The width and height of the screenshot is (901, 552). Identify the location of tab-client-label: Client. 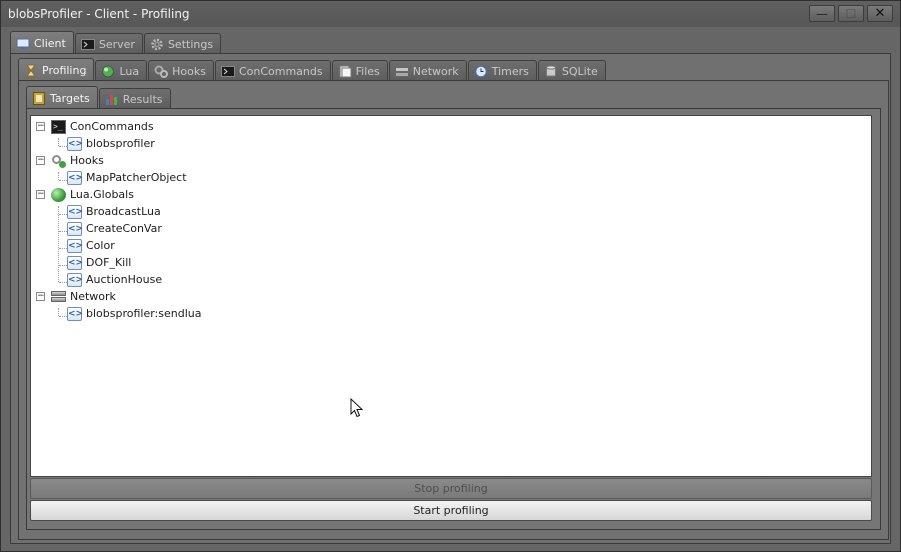
(50, 43).